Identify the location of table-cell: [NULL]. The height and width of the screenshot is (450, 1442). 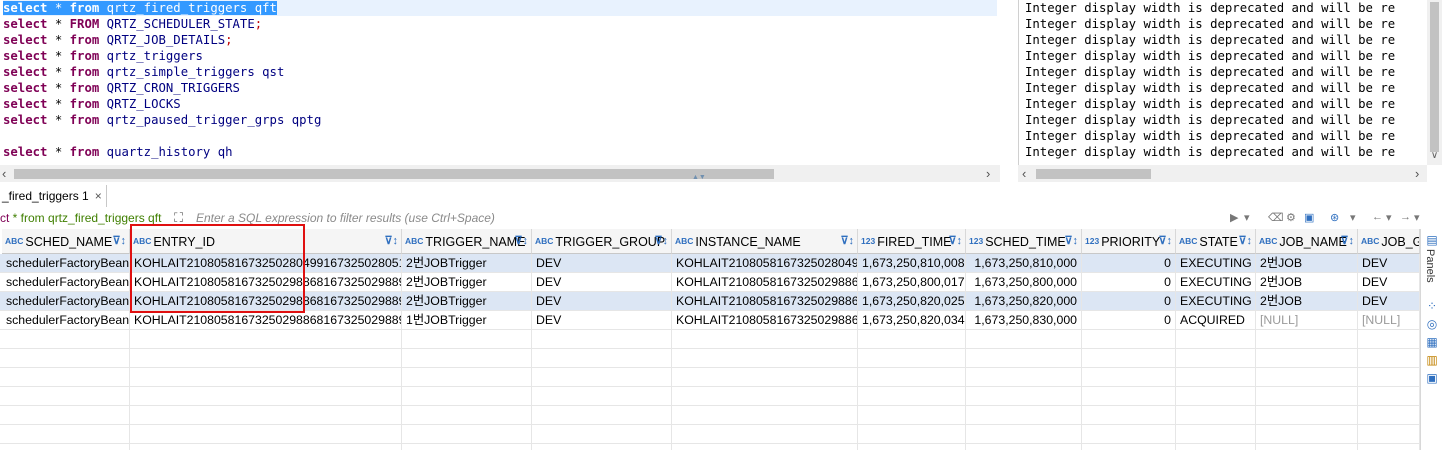
(1389, 320).